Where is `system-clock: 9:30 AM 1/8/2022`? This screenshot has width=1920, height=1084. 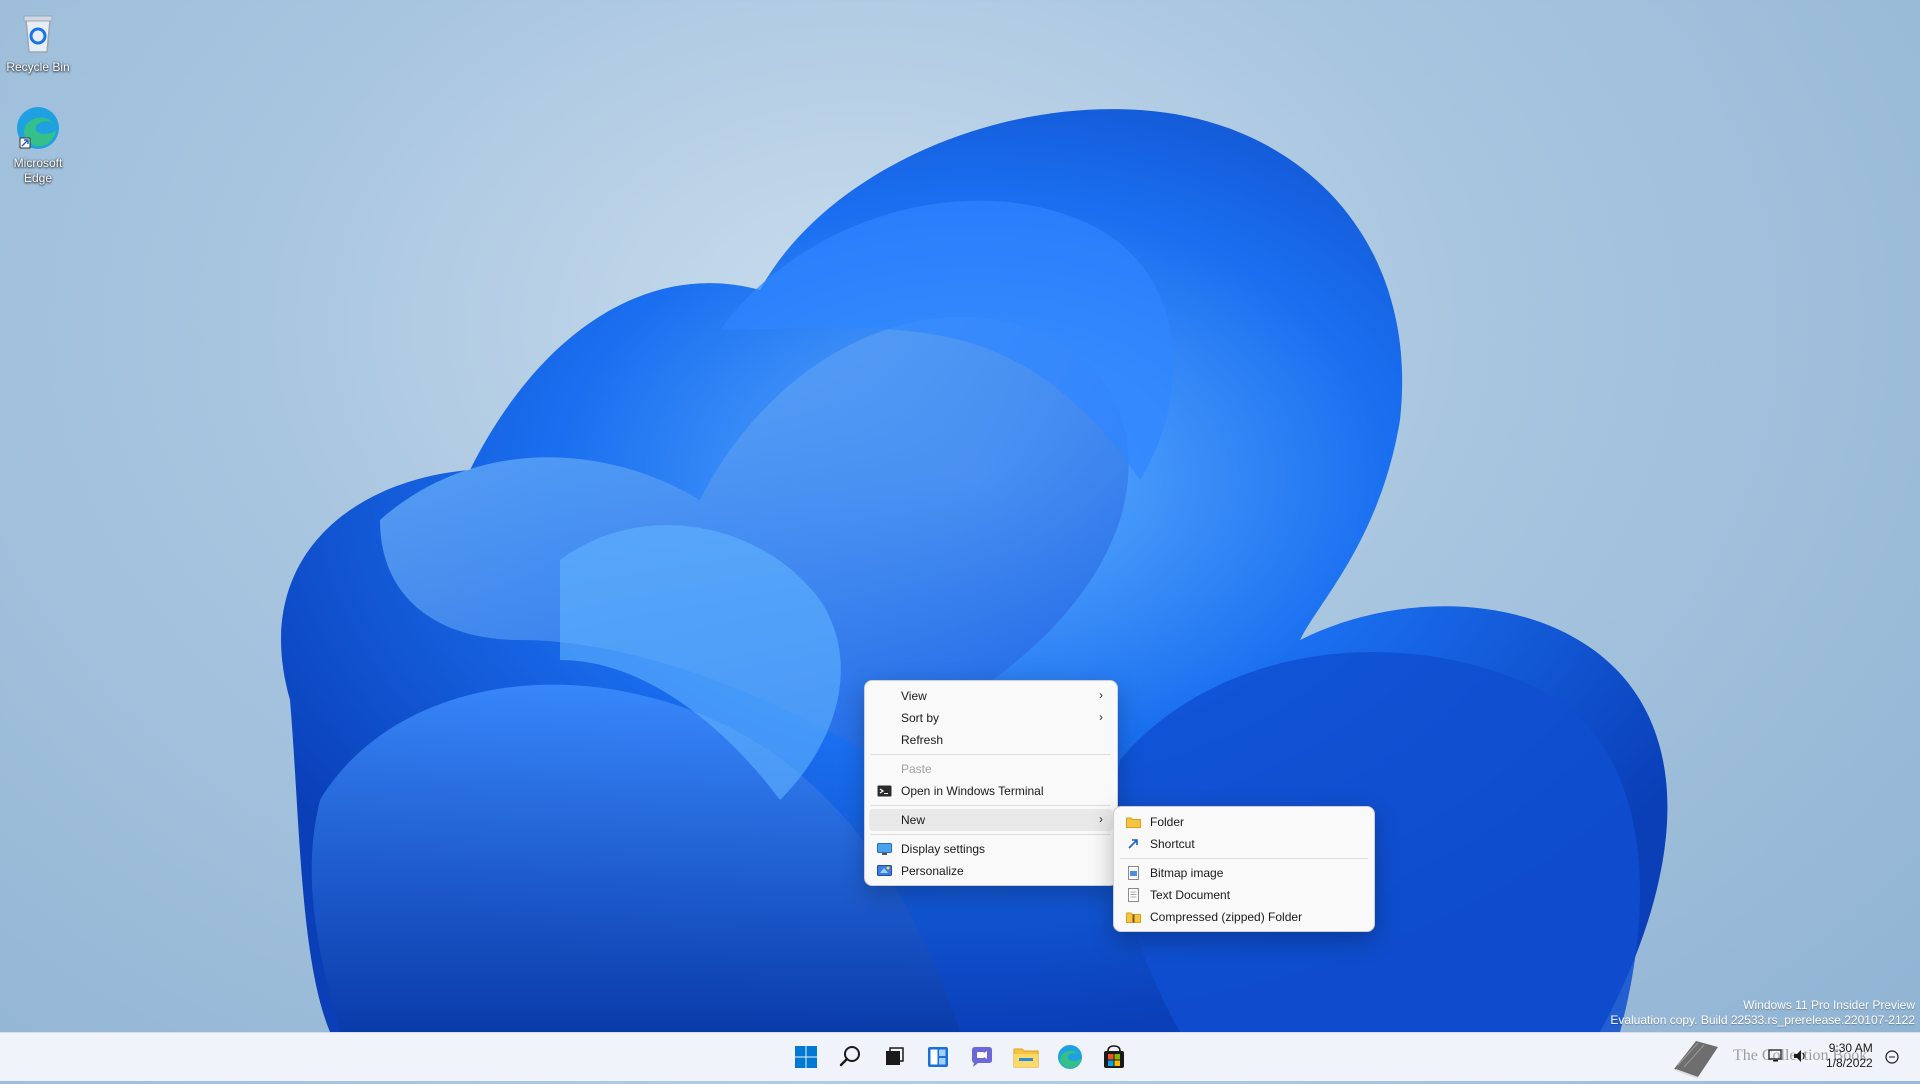 system-clock: 9:30 AM 1/8/2022 is located at coordinates (1849, 1056).